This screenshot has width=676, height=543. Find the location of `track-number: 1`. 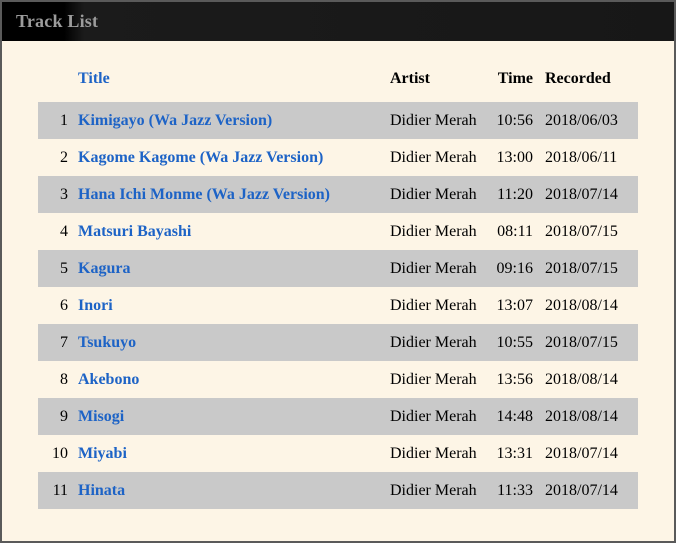

track-number: 1 is located at coordinates (64, 120).